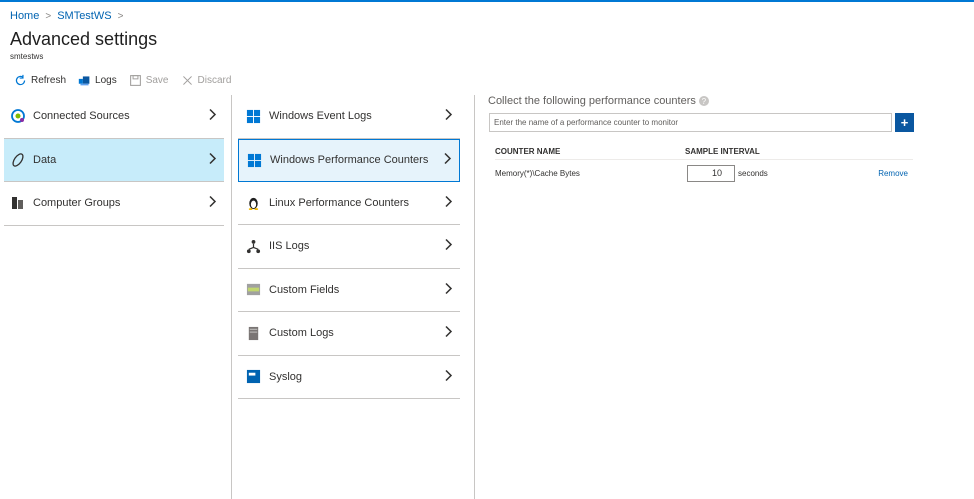 The width and height of the screenshot is (974, 499). I want to click on top-accent-bar, so click(487, 1).